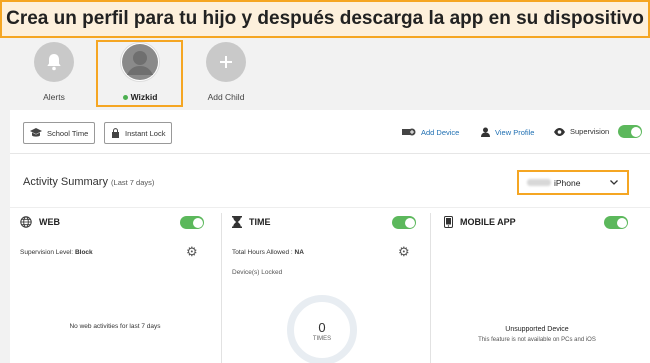 This screenshot has height=363, width=650. I want to click on unsupported-device-title: Unsupported Device, so click(537, 329).